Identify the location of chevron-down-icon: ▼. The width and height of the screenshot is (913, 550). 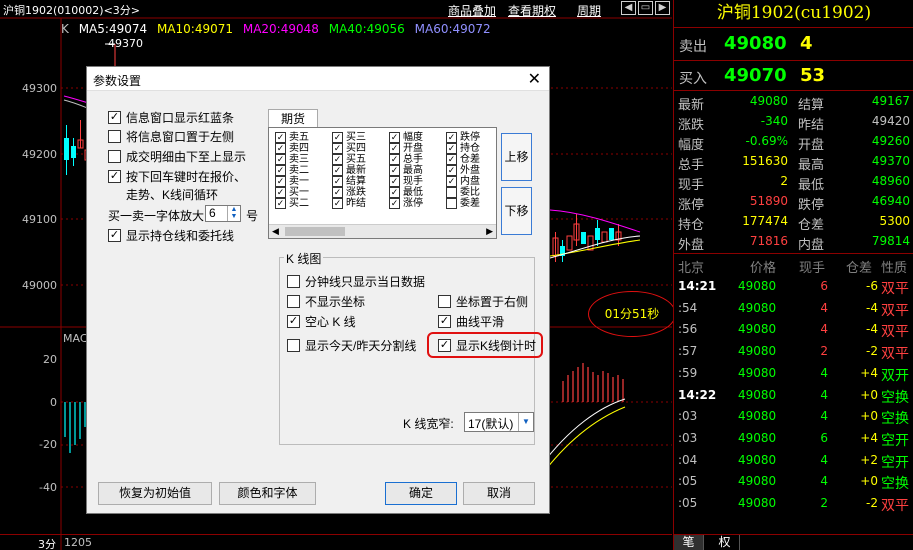
(525, 422).